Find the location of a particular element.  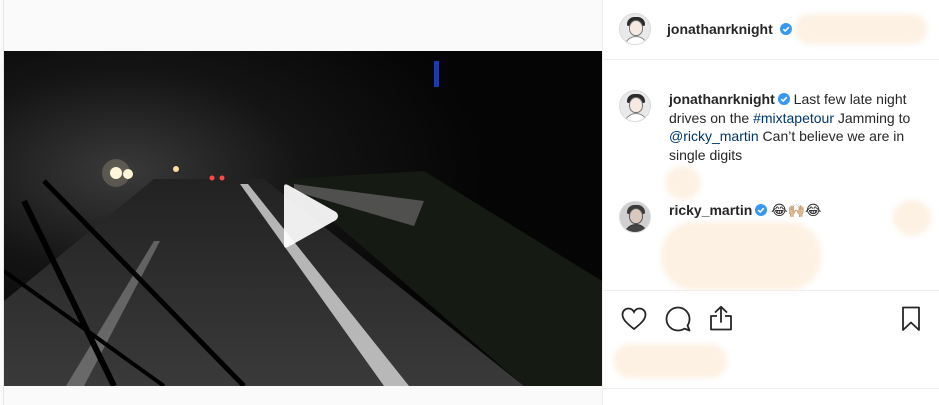

divider is located at coordinates (771, 388).